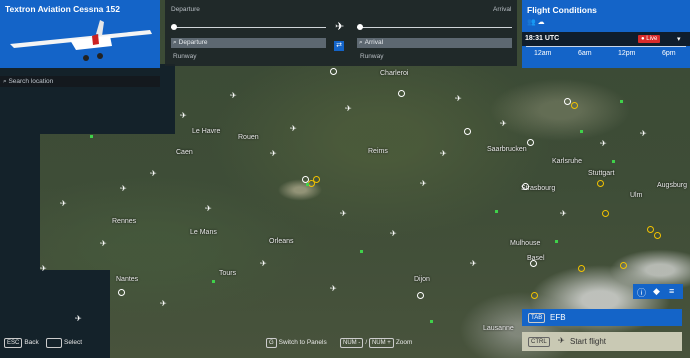  What do you see at coordinates (360, 27) in the screenshot?
I see `arrival-dot` at bounding box center [360, 27].